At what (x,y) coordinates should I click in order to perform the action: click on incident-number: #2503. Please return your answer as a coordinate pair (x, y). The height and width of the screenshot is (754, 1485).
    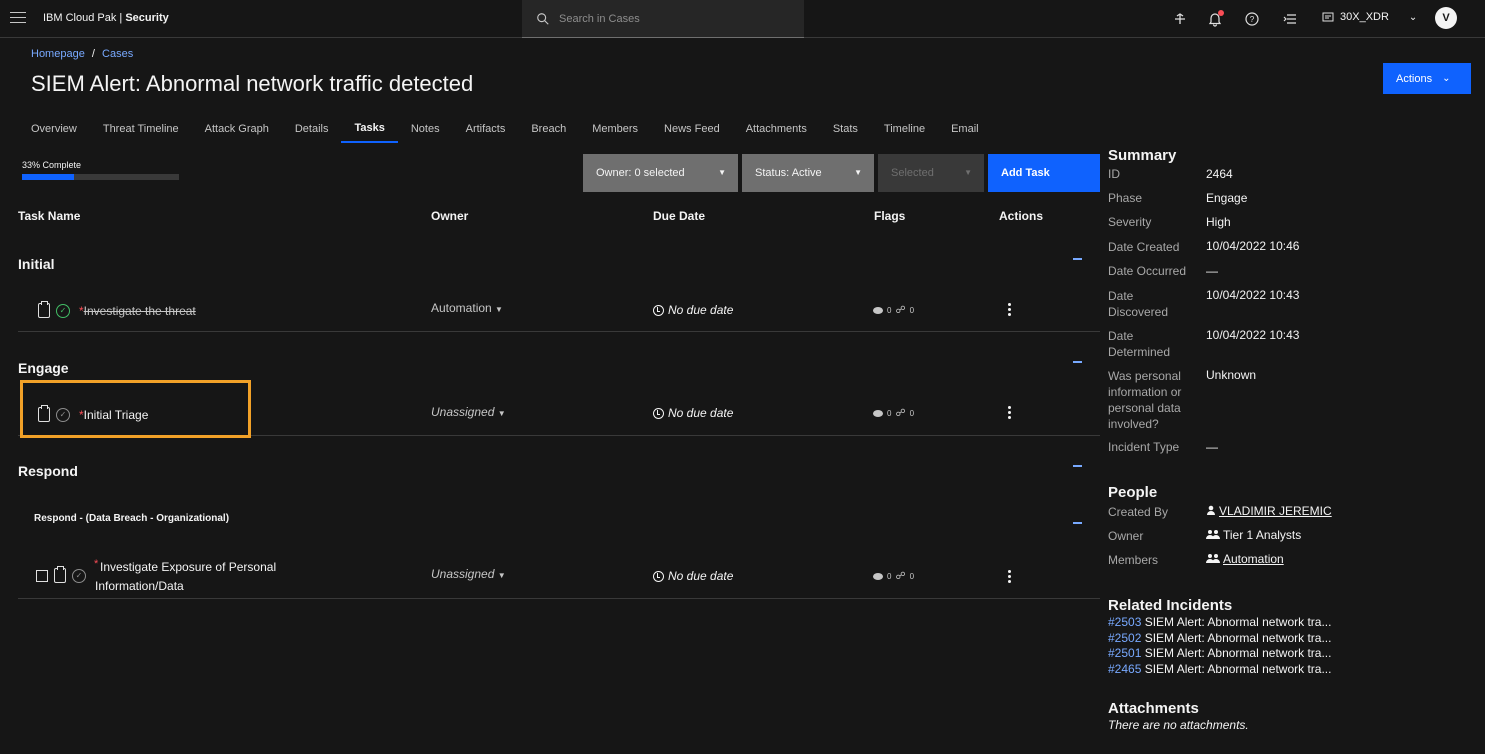
    Looking at the image, I should click on (1124, 622).